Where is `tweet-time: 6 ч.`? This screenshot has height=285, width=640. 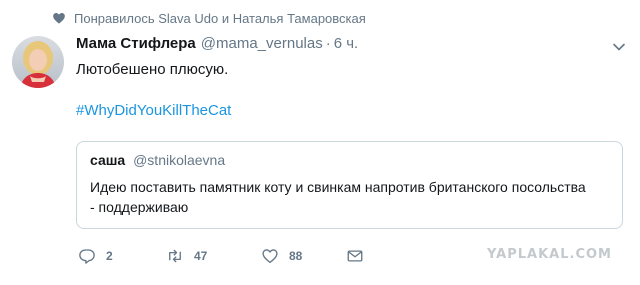
tweet-time: 6 ч. is located at coordinates (346, 43).